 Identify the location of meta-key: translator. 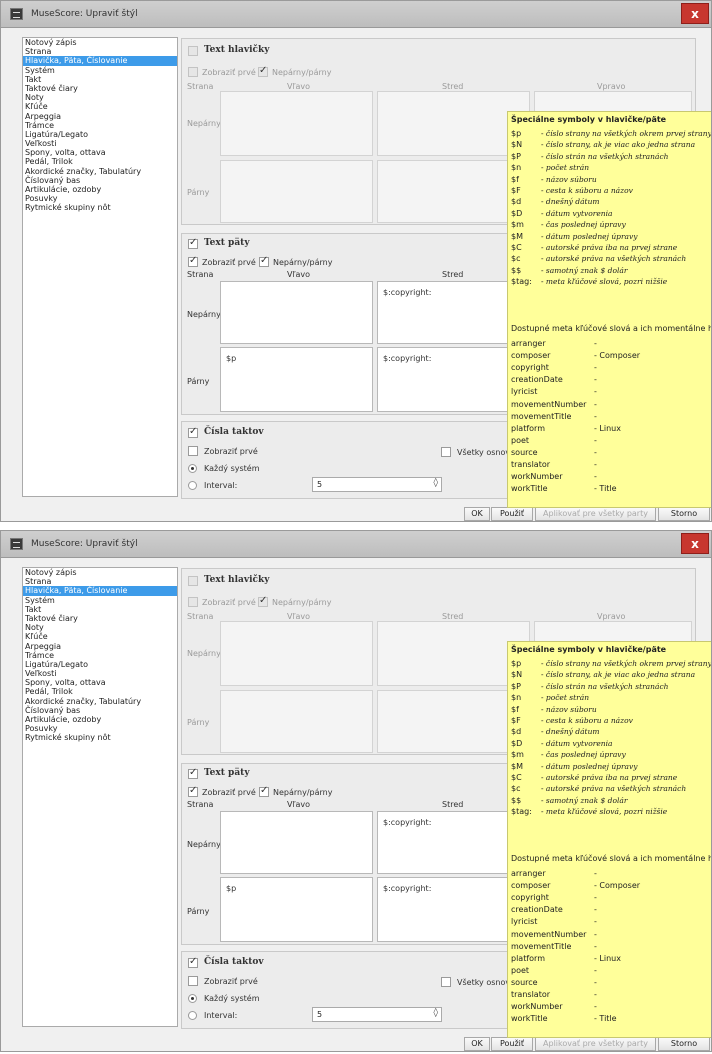
(531, 464).